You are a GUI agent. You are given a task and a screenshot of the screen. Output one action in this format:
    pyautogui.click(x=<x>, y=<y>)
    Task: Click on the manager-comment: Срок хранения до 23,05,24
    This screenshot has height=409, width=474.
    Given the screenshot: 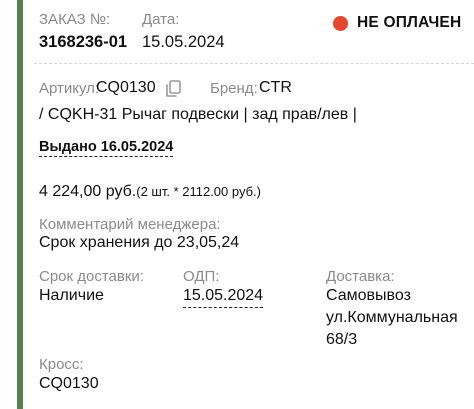 What is the action you would take?
    pyautogui.click(x=139, y=242)
    